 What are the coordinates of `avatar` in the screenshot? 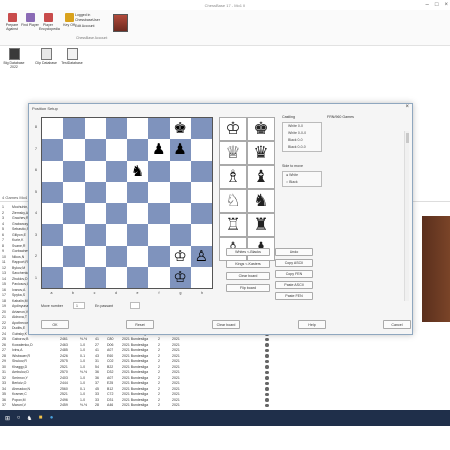 It's located at (120, 23).